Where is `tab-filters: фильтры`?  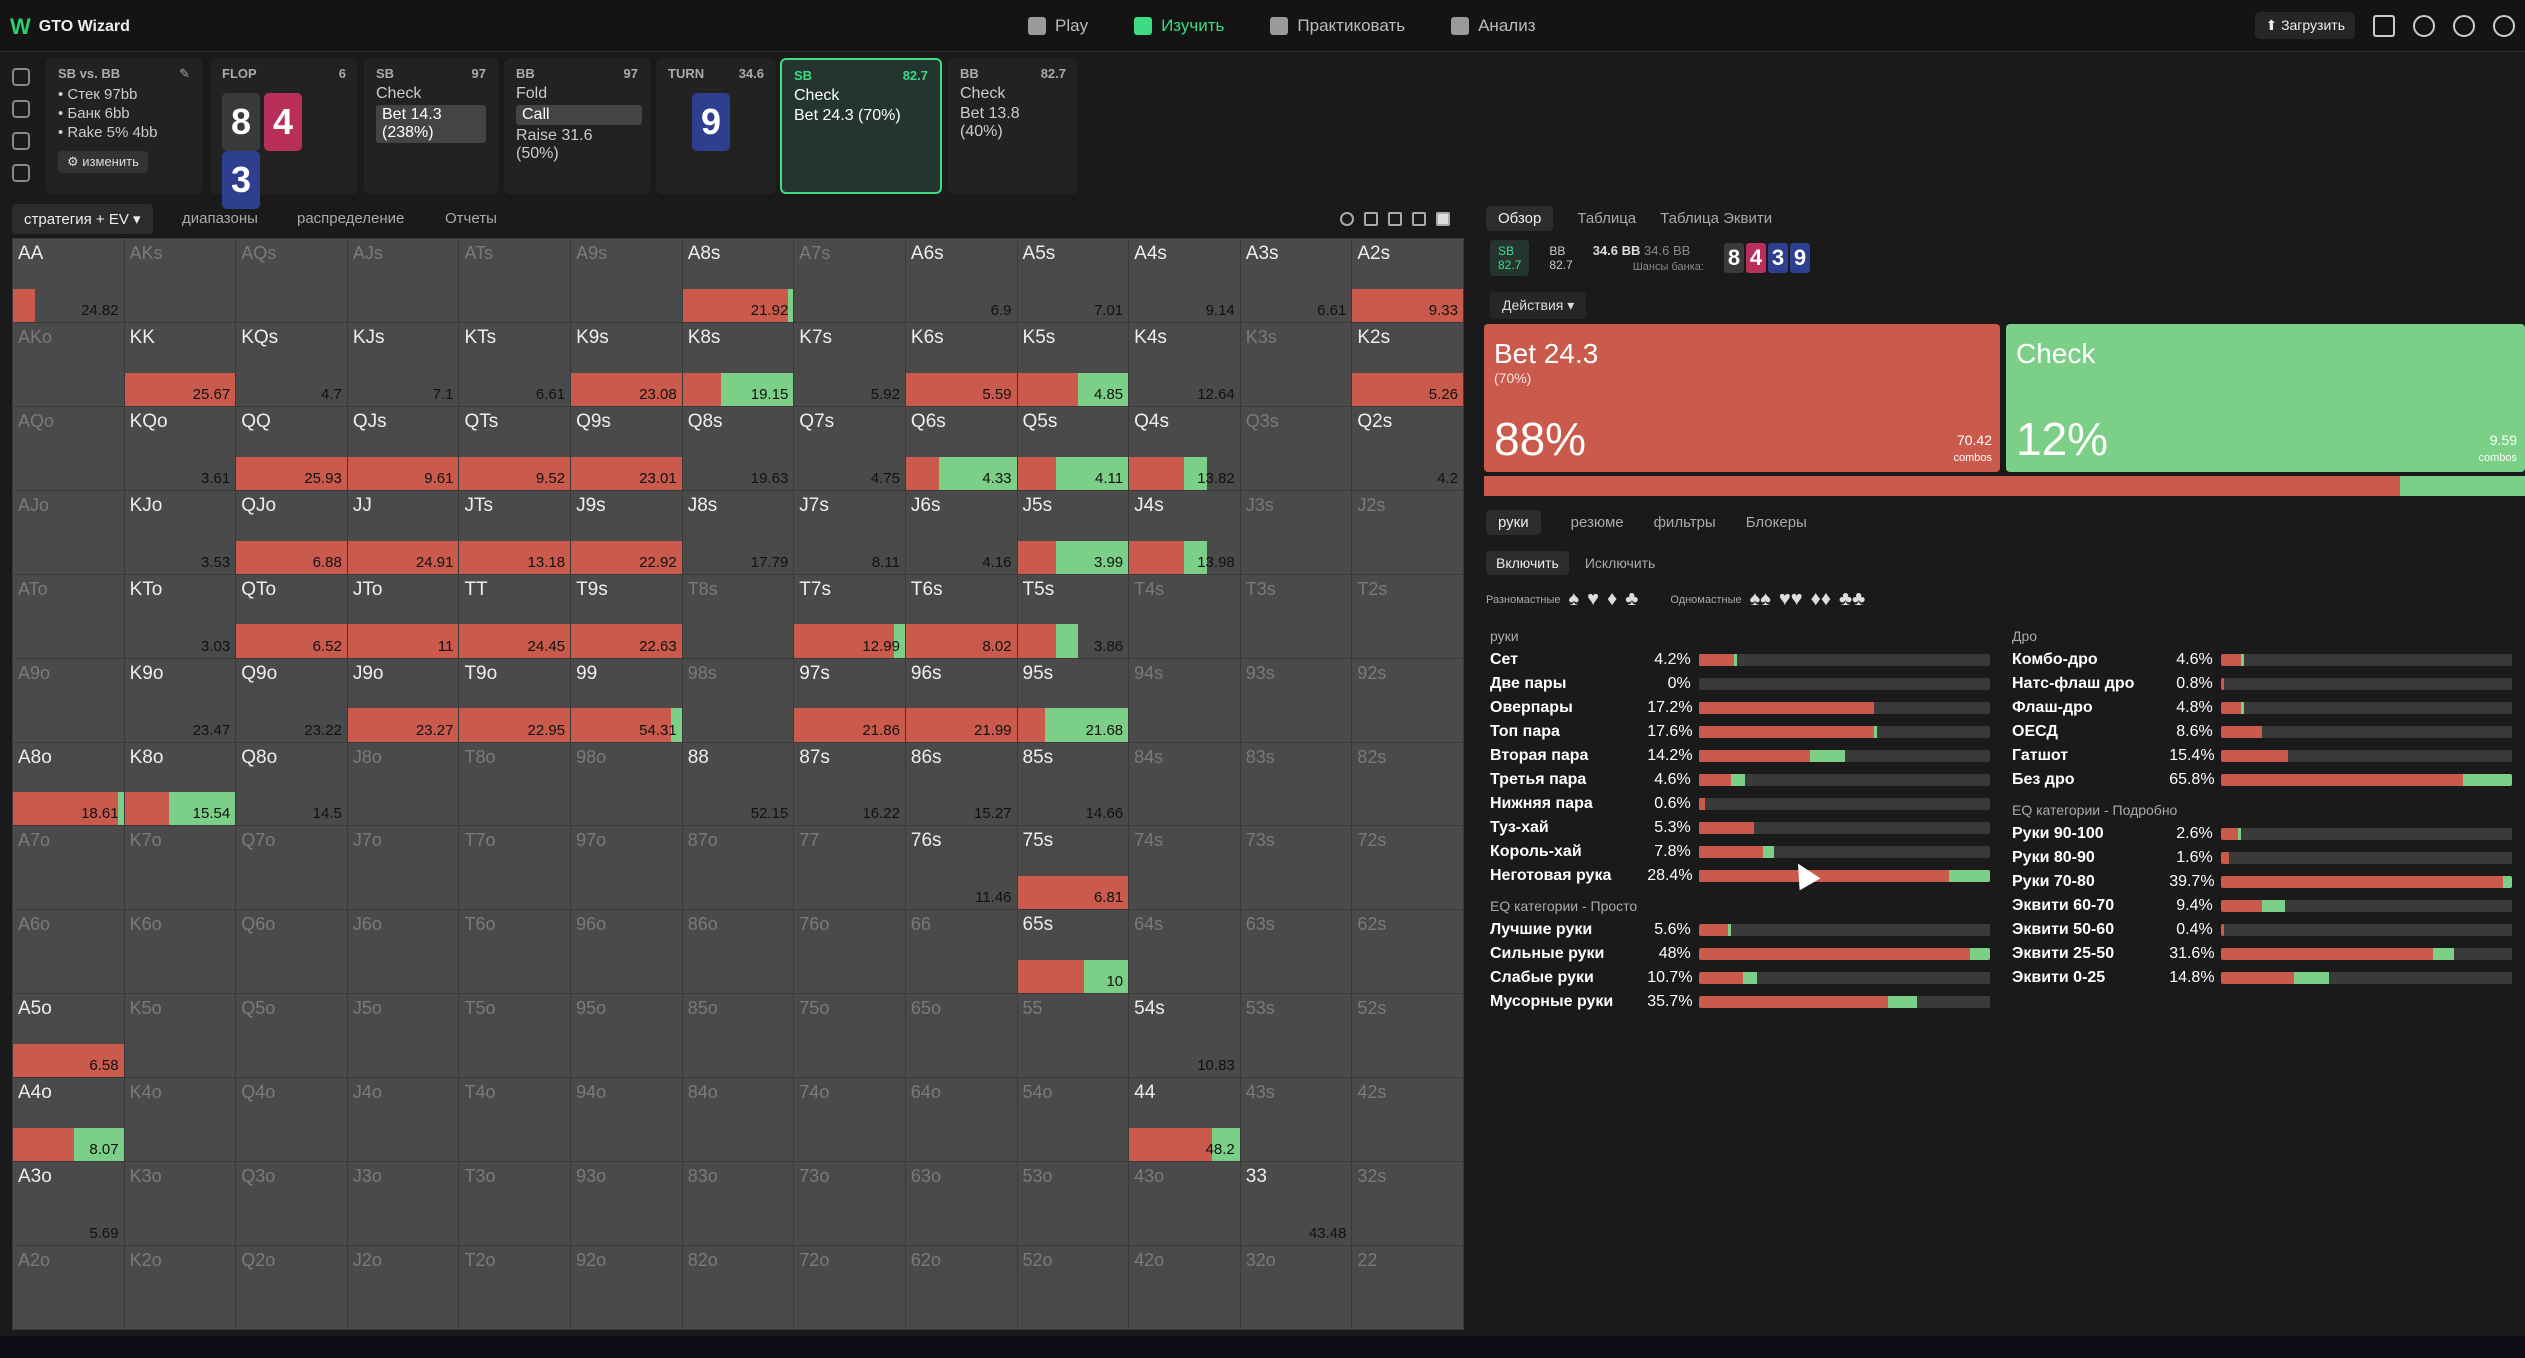 tab-filters: фильтры is located at coordinates (1685, 524).